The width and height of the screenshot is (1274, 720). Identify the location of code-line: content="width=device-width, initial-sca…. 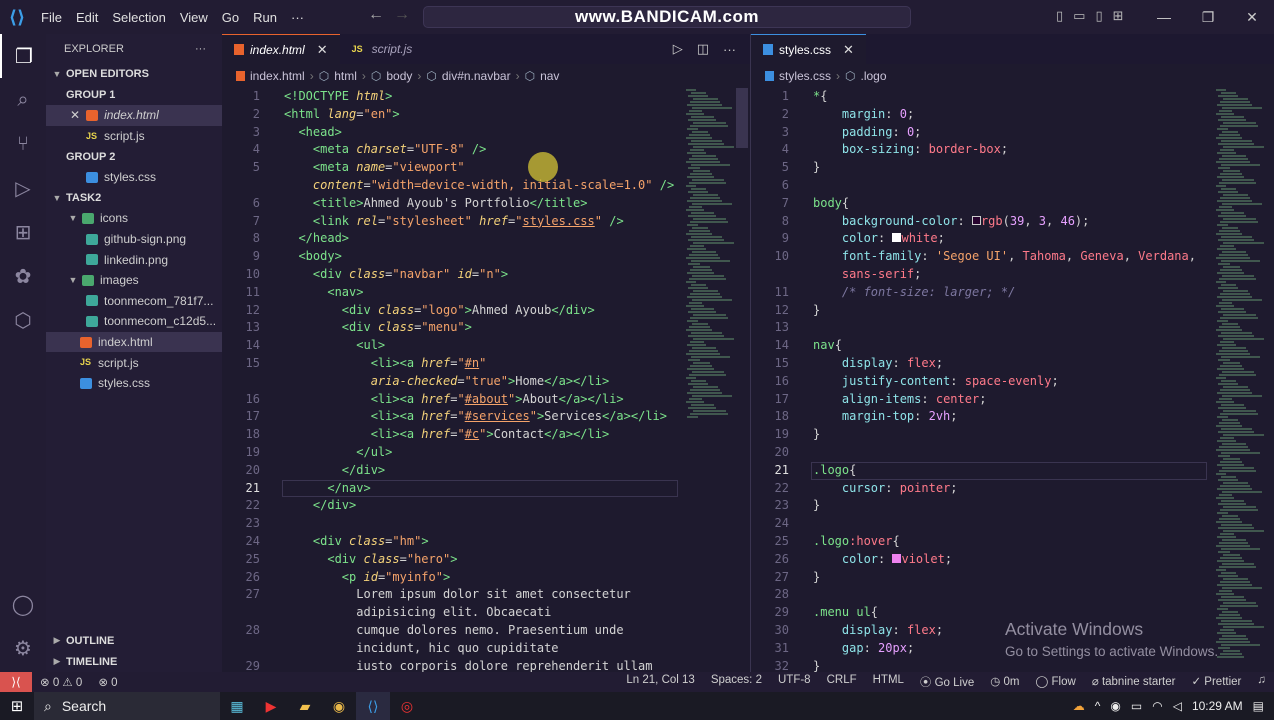
(479, 185).